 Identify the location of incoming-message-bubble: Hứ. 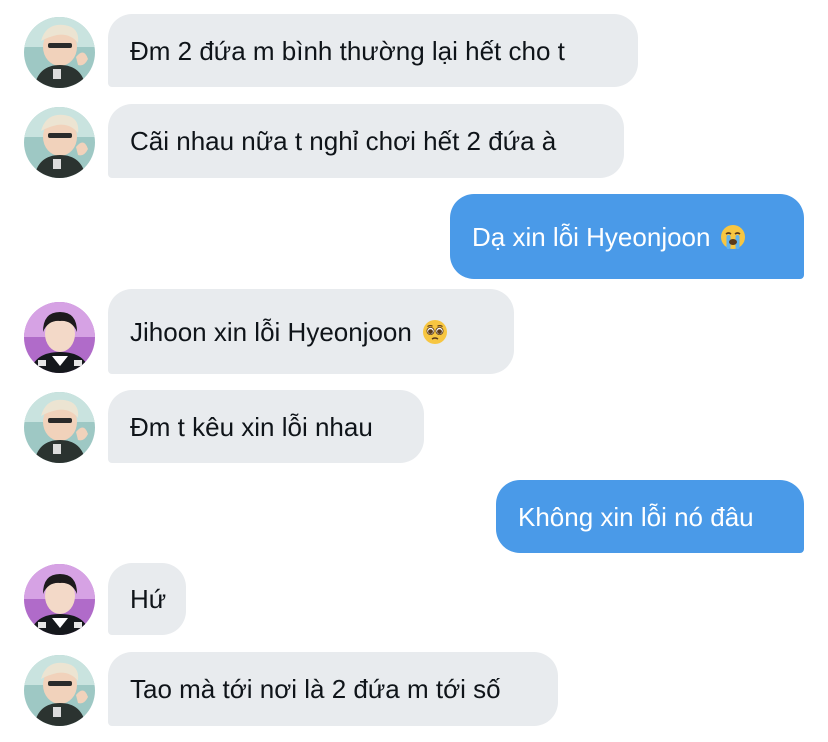
(147, 599).